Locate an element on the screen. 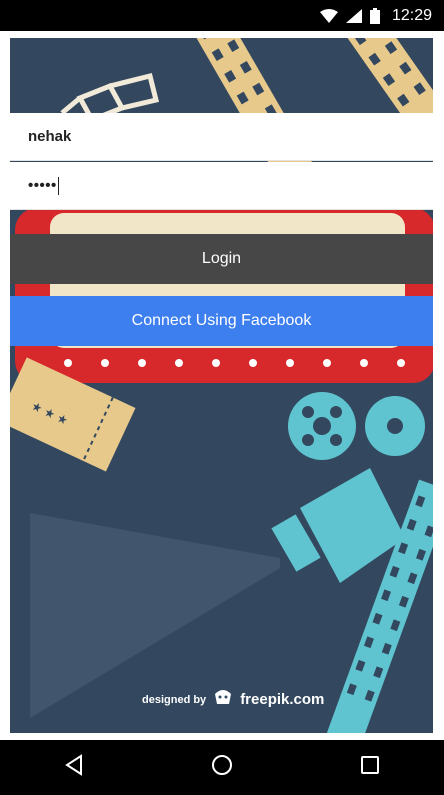  designer-credit: designed by freepik.com is located at coordinates (233, 699).